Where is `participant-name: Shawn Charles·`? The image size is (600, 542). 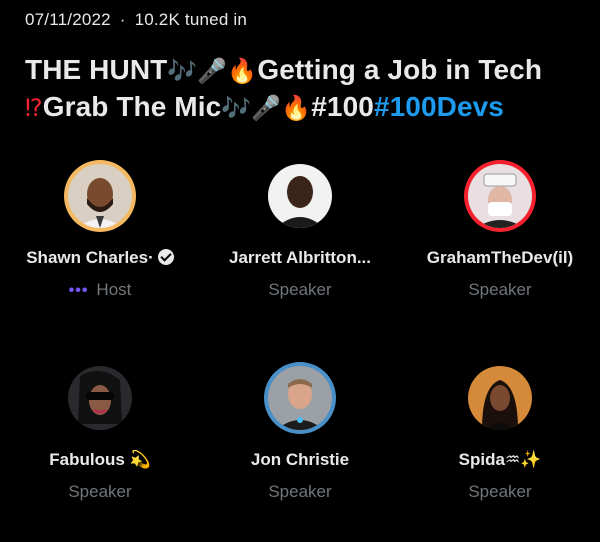
participant-name: Shawn Charles· is located at coordinates (100, 258).